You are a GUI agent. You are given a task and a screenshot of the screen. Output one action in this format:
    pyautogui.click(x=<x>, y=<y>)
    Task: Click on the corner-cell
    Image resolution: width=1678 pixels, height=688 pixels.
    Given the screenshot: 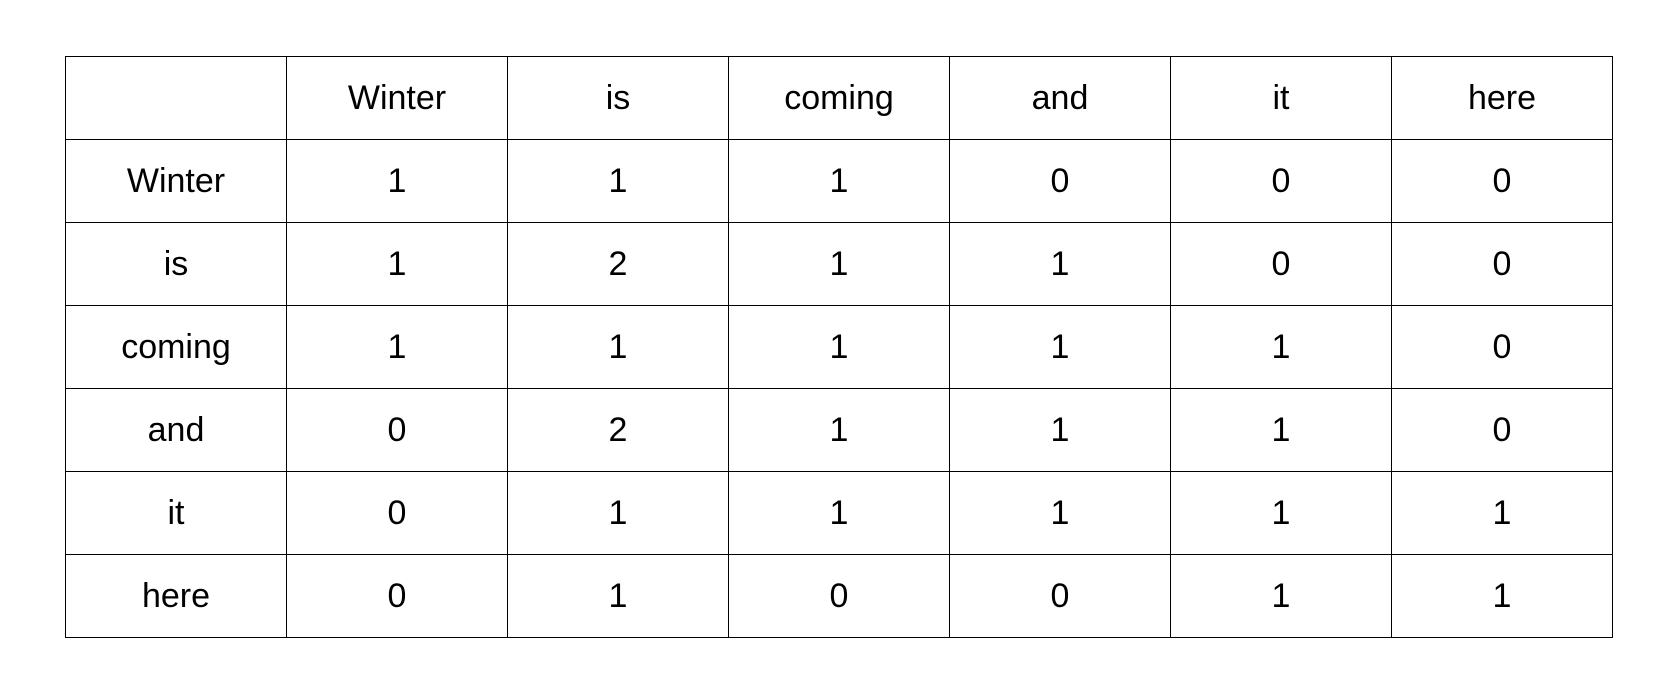 What is the action you would take?
    pyautogui.click(x=176, y=98)
    